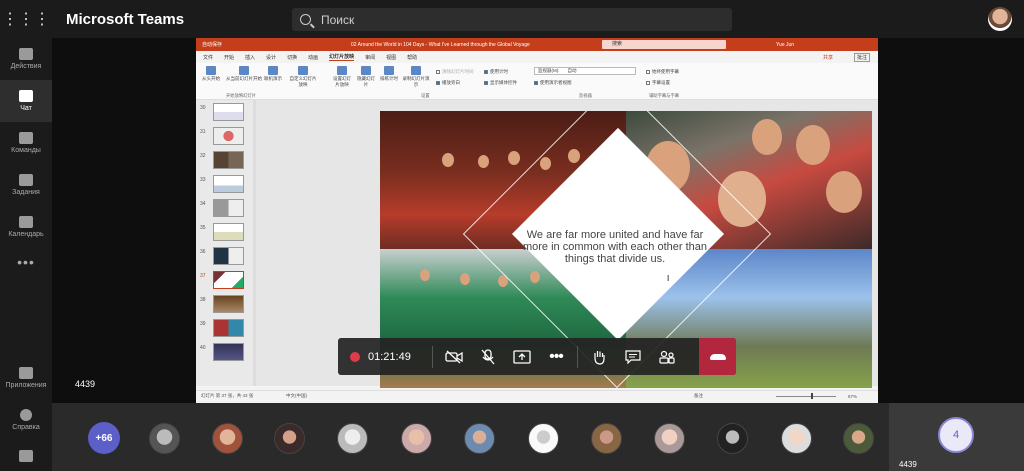  Describe the element at coordinates (26, 101) in the screenshot. I see `rail-chat: Чат` at that location.